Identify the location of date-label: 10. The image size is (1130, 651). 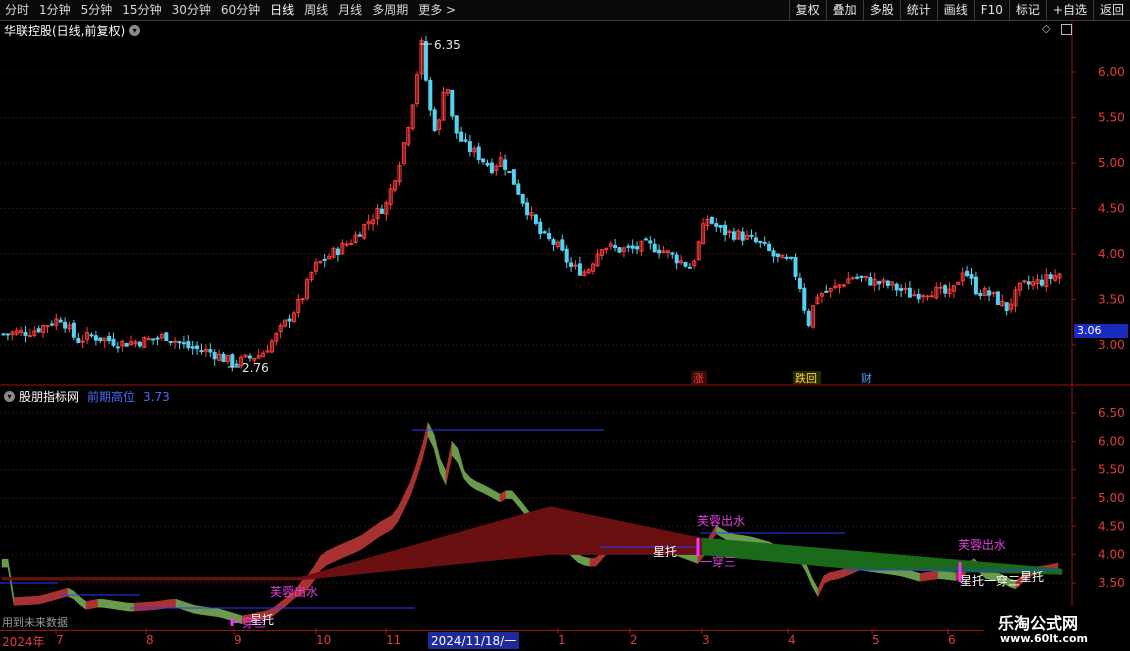
(324, 640).